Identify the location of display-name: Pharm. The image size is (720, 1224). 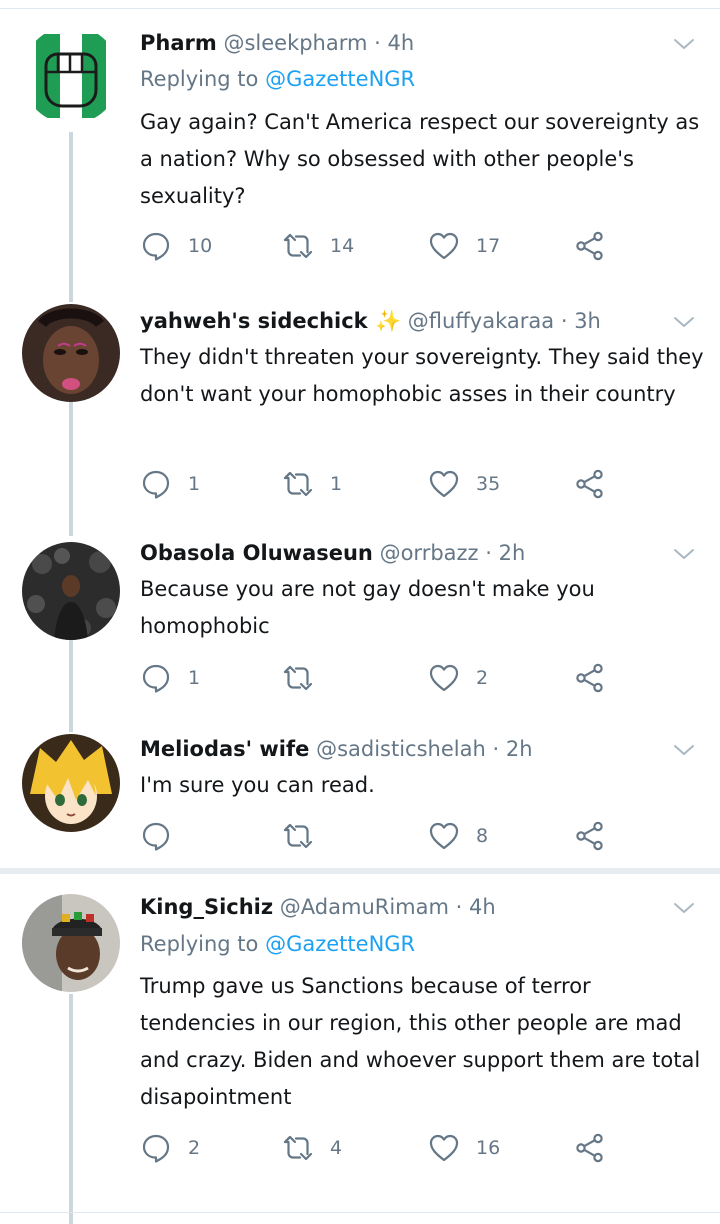
(178, 43).